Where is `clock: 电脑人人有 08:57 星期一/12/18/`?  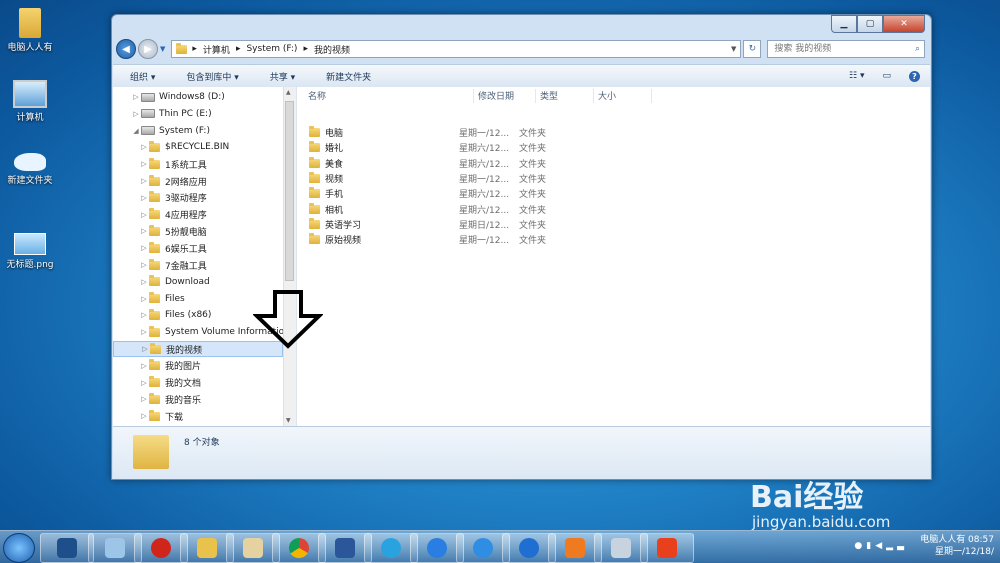 clock: 电脑人人有 08:57 星期一/12/18/ is located at coordinates (957, 546).